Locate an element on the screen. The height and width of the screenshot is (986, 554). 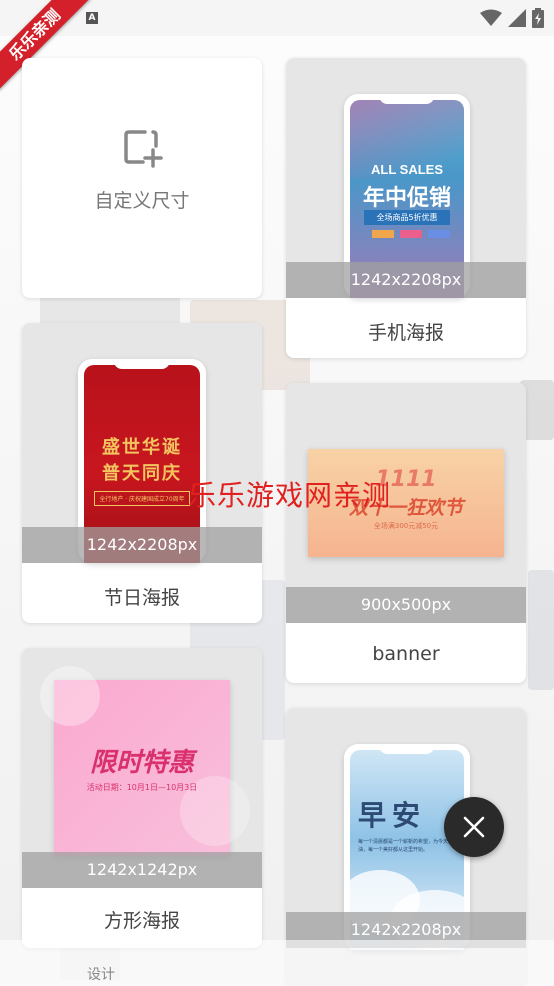
close-button is located at coordinates (474, 827).